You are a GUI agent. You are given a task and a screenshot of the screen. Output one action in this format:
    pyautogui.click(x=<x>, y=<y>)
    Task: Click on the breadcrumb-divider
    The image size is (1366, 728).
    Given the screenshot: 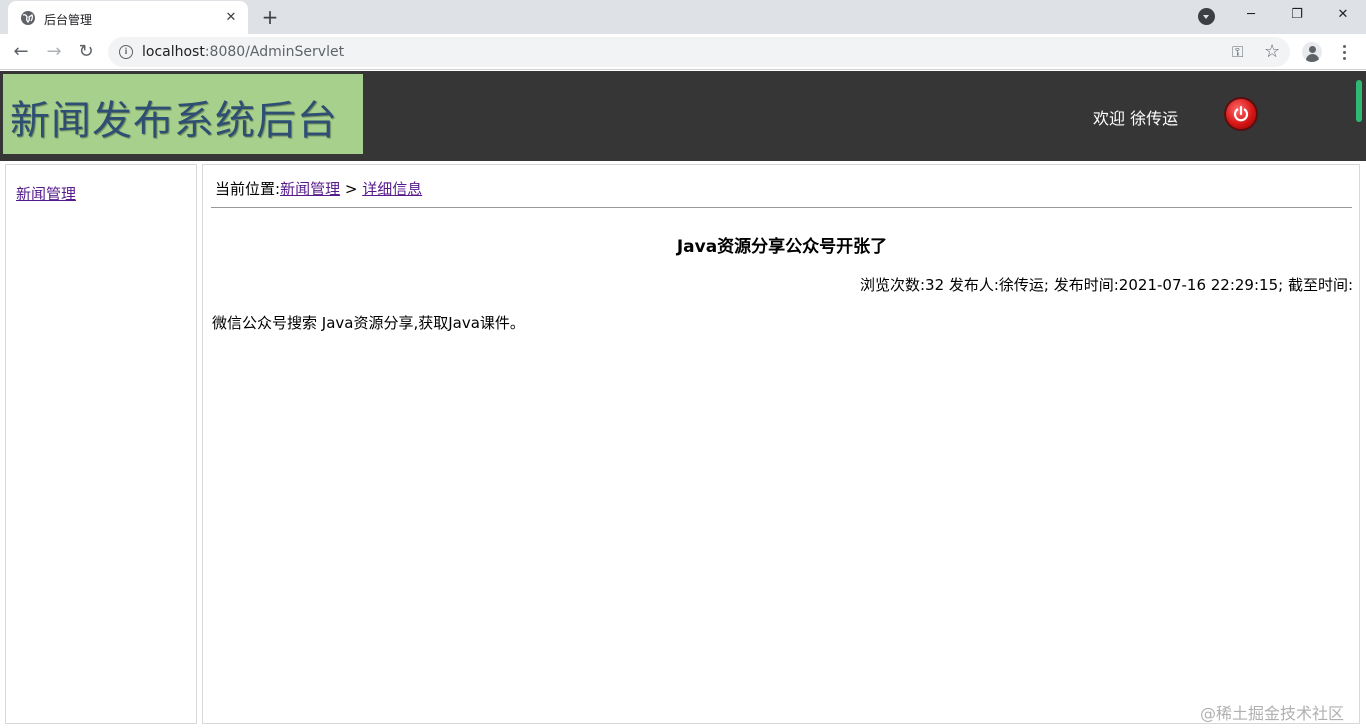 What is the action you would take?
    pyautogui.click(x=781, y=207)
    